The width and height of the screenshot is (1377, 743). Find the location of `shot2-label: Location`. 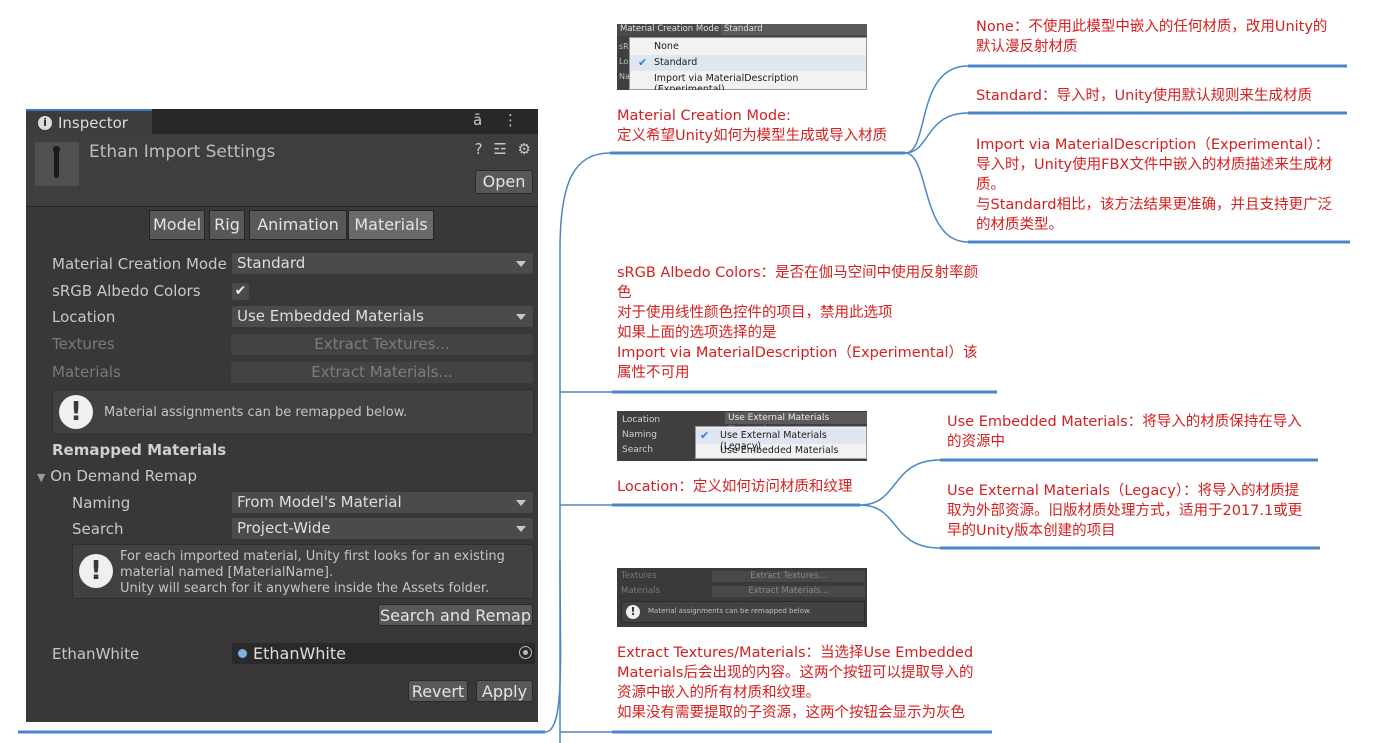

shot2-label: Location is located at coordinates (641, 420).